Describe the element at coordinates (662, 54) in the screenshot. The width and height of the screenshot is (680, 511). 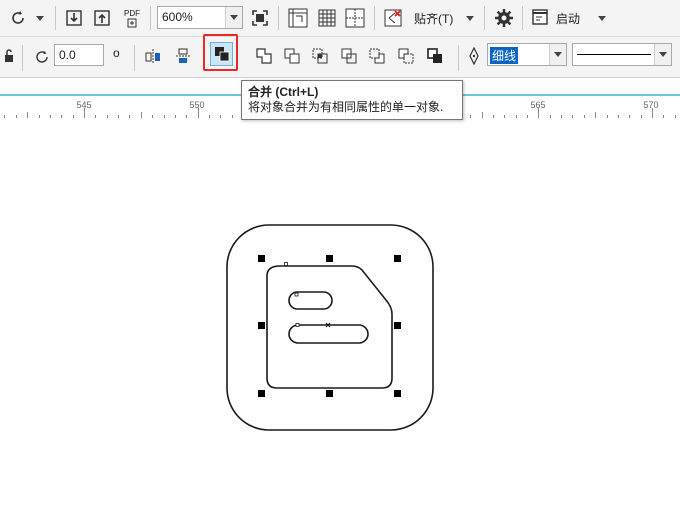
I see `line-style-dropdown-arrow` at that location.